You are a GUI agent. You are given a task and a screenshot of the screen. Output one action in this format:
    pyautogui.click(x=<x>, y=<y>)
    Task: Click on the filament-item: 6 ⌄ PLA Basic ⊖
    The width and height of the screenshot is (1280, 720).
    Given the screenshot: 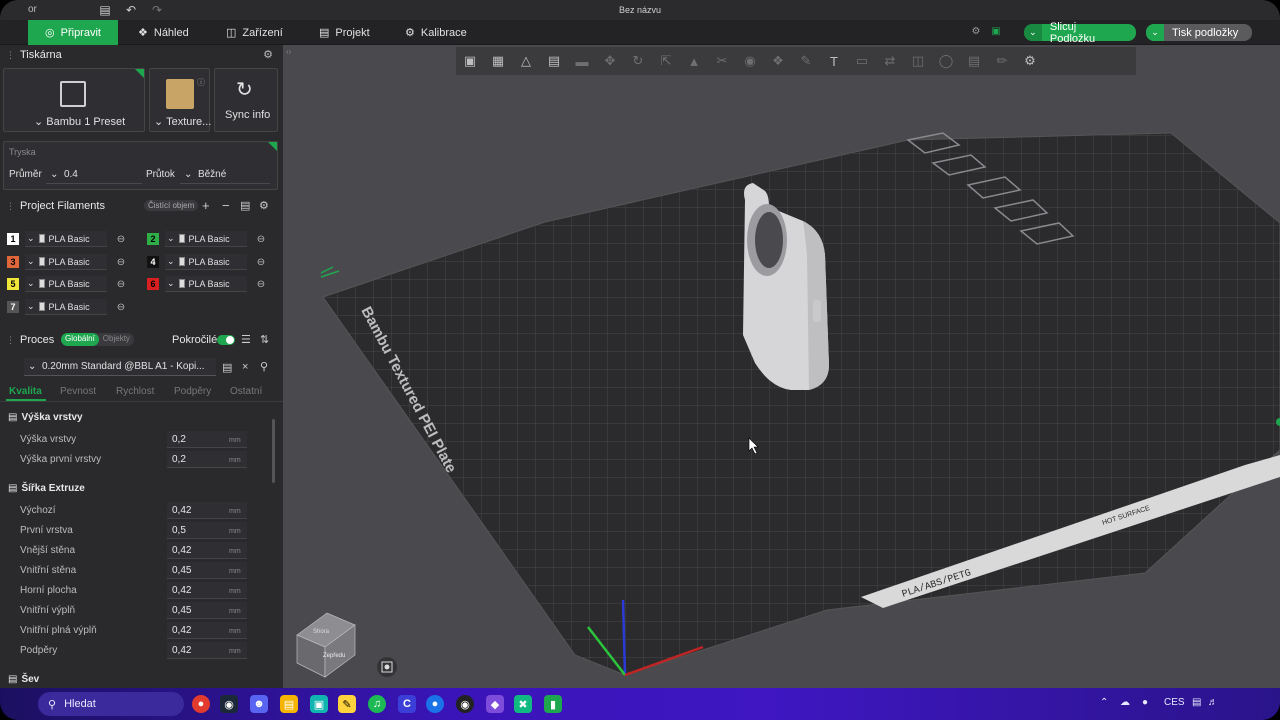 What is the action you would take?
    pyautogui.click(x=207, y=284)
    